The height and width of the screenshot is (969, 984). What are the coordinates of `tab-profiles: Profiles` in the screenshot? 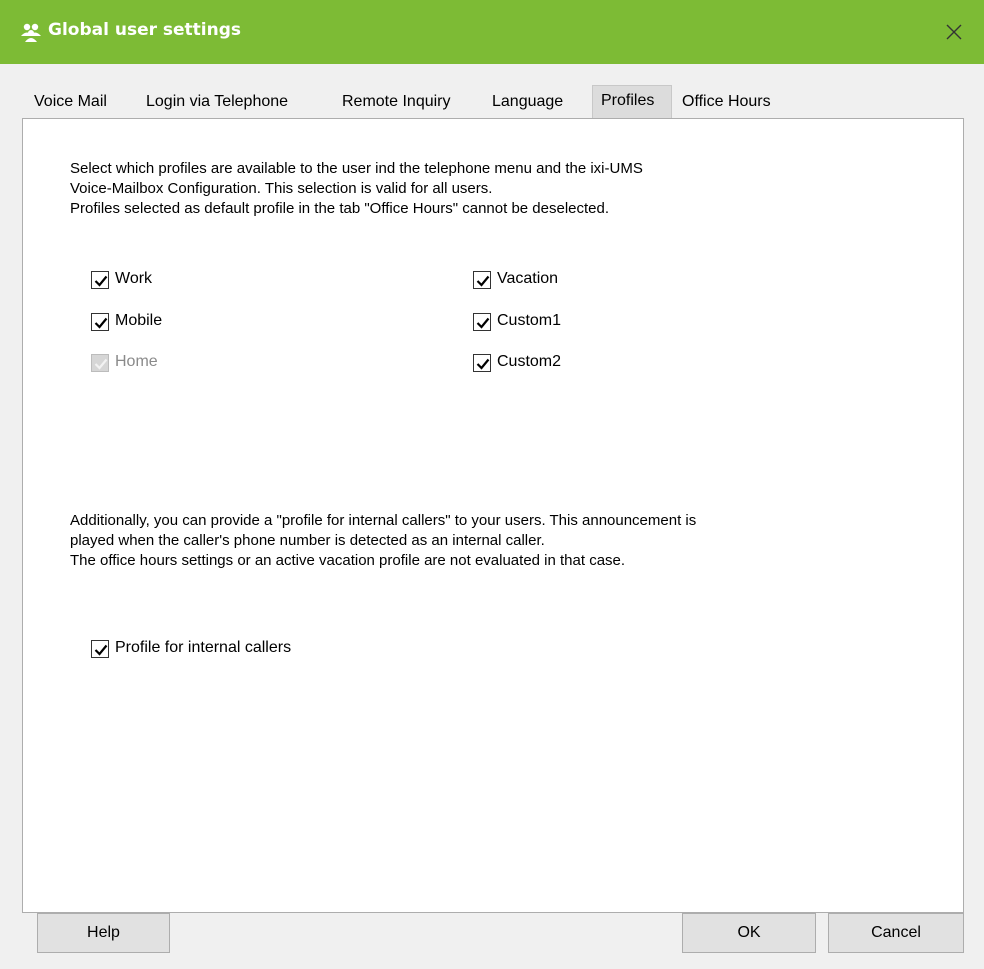 It's located at (632, 101).